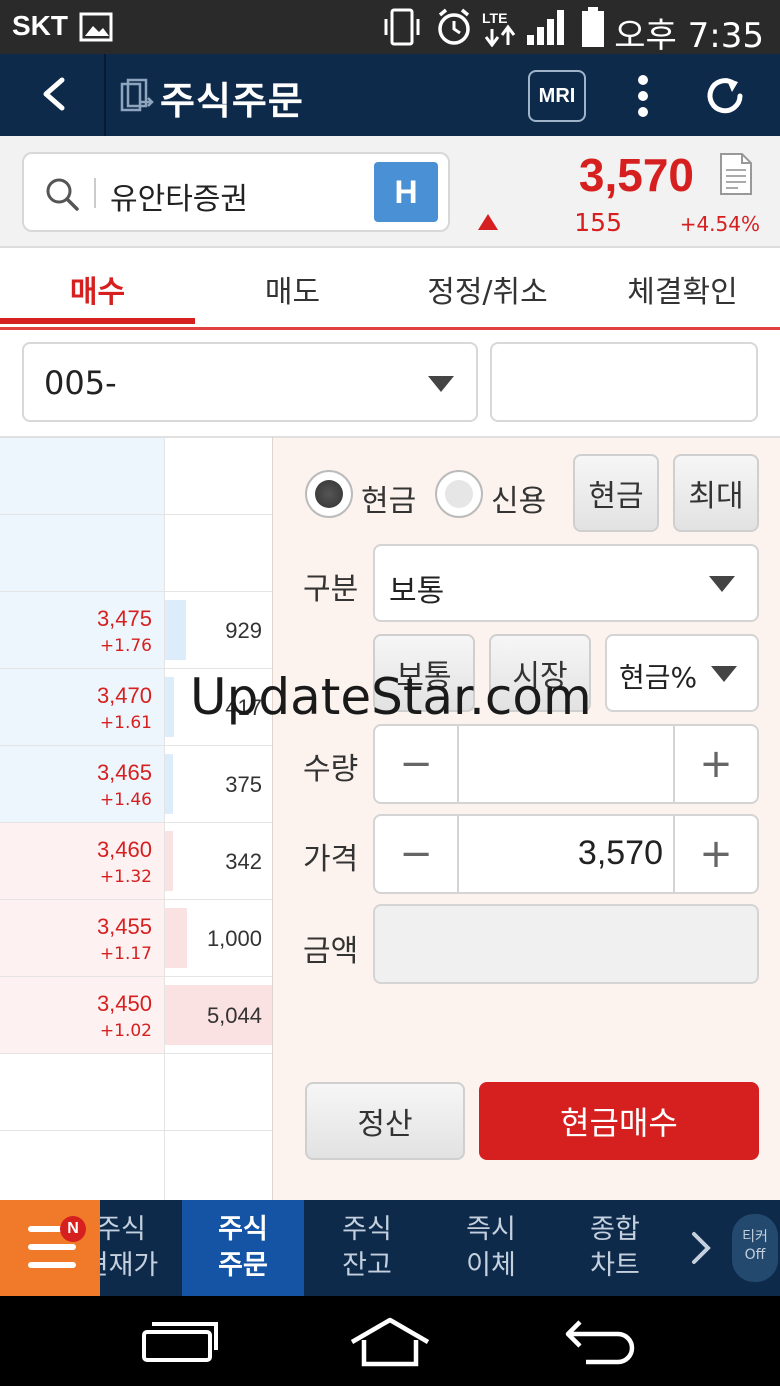  I want to click on ticker-label: 티커, so click(755, 1237).